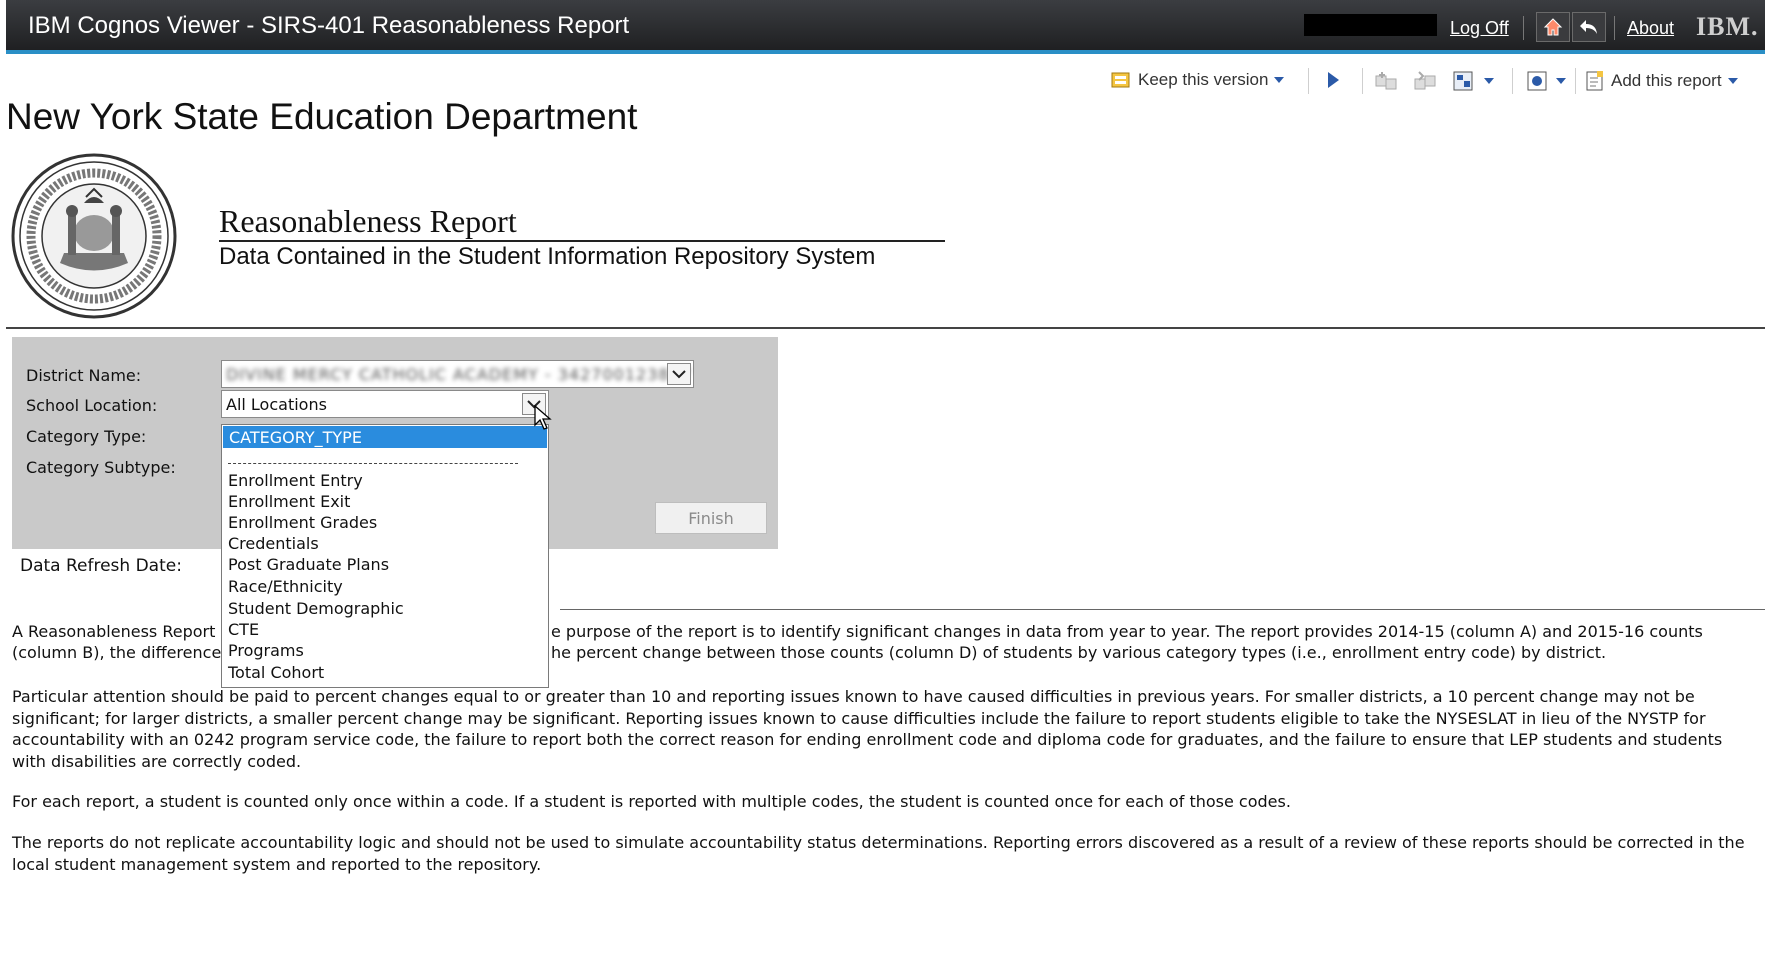 The image size is (1765, 957). I want to click on run-button, so click(1333, 80).